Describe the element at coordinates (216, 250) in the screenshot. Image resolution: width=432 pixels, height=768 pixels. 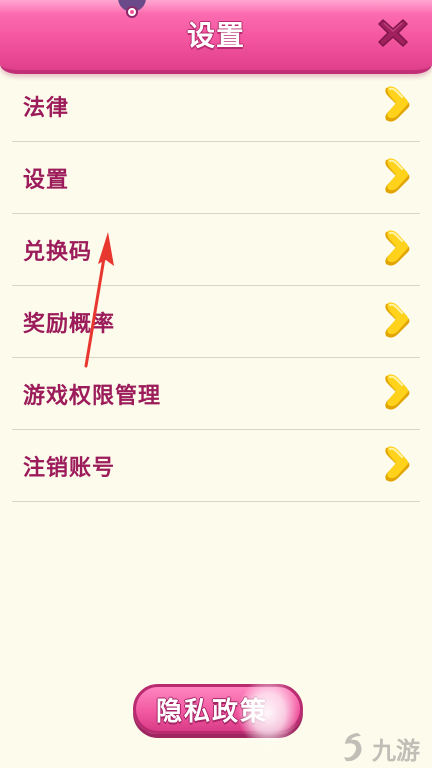
I see `menu-item-redeem-code: 兑换码` at that location.